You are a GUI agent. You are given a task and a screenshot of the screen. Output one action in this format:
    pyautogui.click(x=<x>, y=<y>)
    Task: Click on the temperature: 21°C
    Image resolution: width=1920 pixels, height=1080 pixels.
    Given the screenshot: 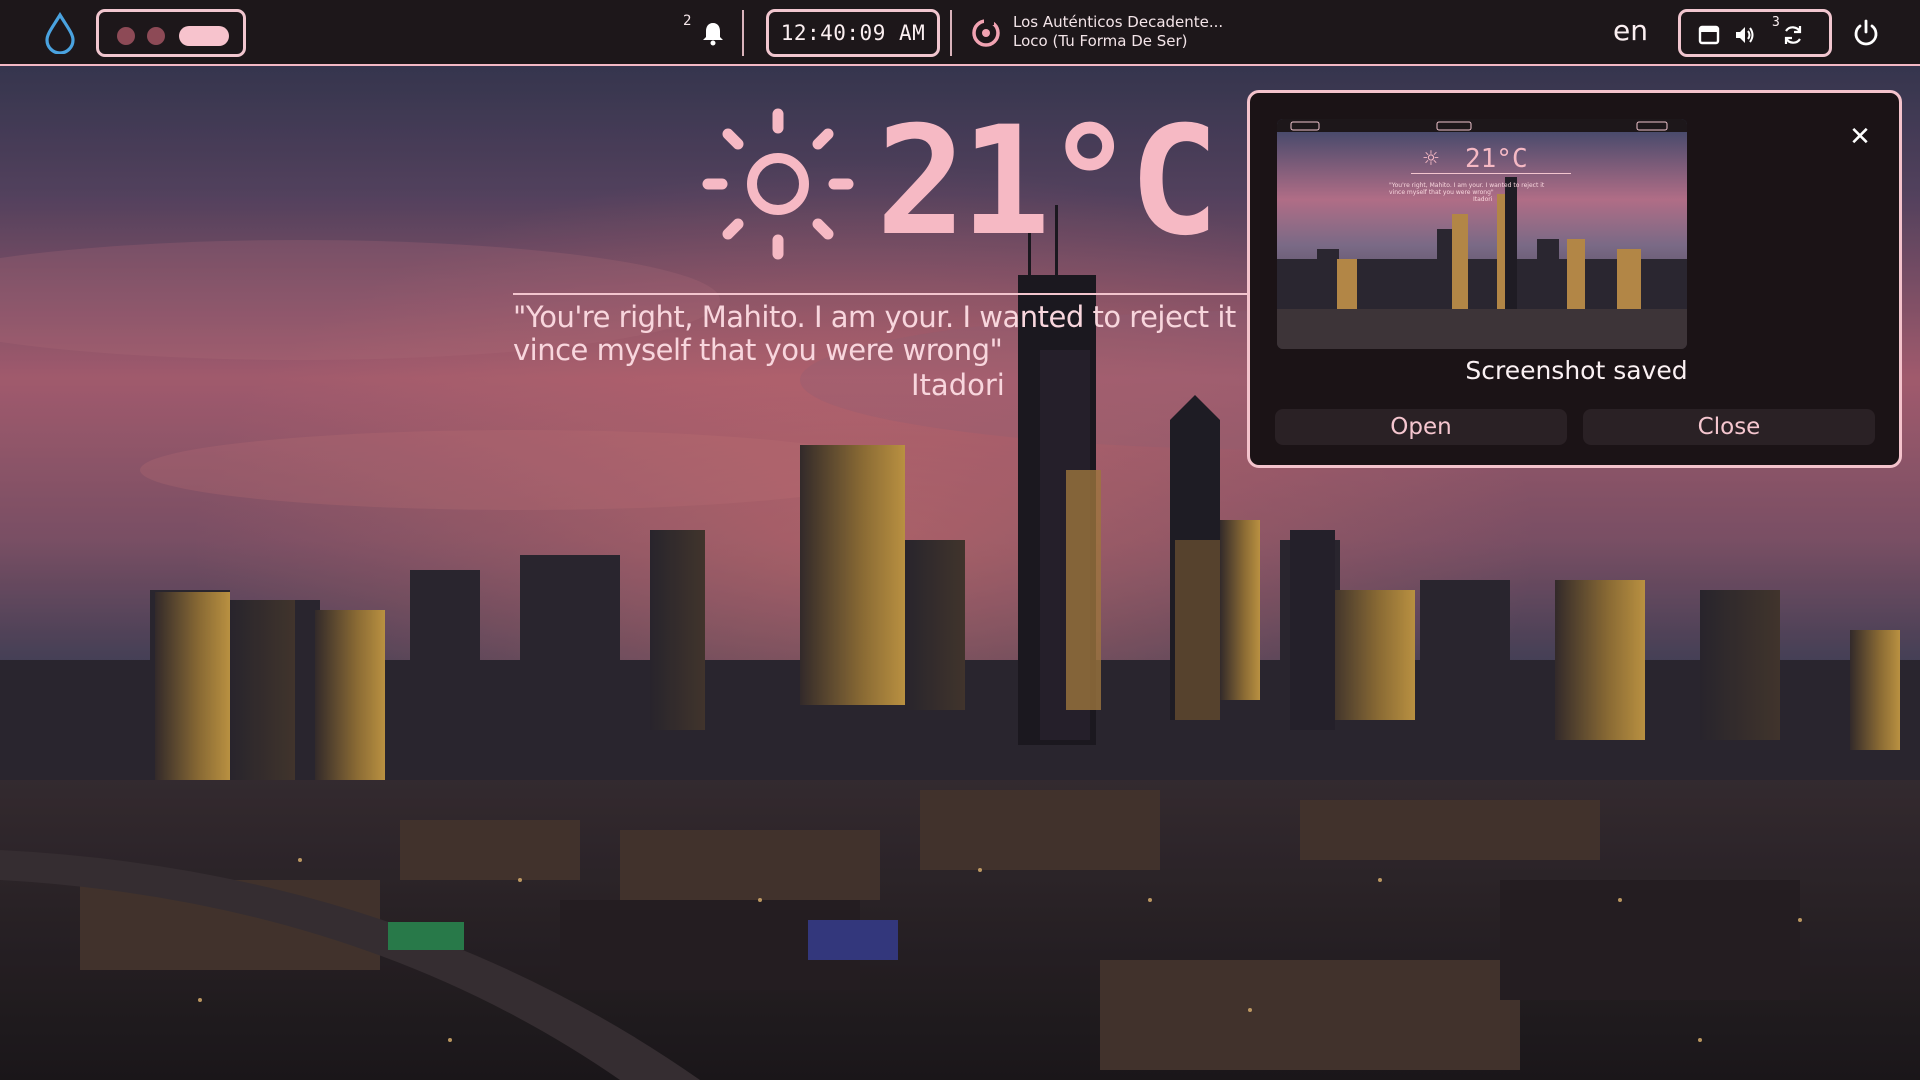 What is the action you would take?
    pyautogui.click(x=1047, y=182)
    